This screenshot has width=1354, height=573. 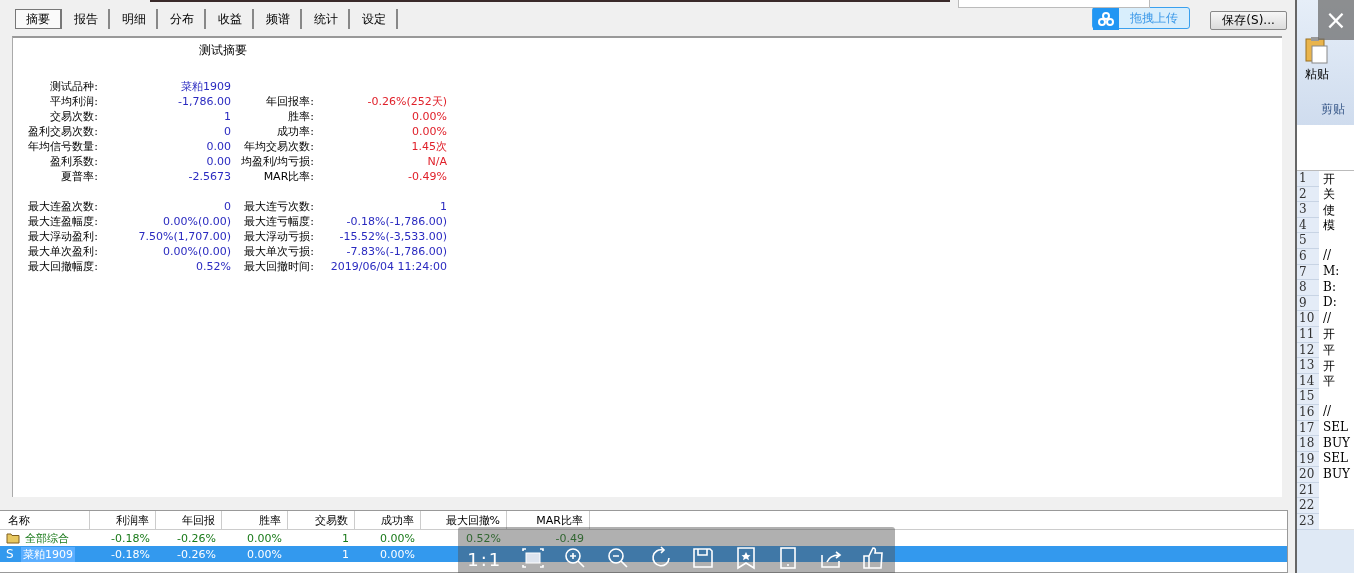 What do you see at coordinates (1308, 522) in the screenshot?
I see `row-number: 23` at bounding box center [1308, 522].